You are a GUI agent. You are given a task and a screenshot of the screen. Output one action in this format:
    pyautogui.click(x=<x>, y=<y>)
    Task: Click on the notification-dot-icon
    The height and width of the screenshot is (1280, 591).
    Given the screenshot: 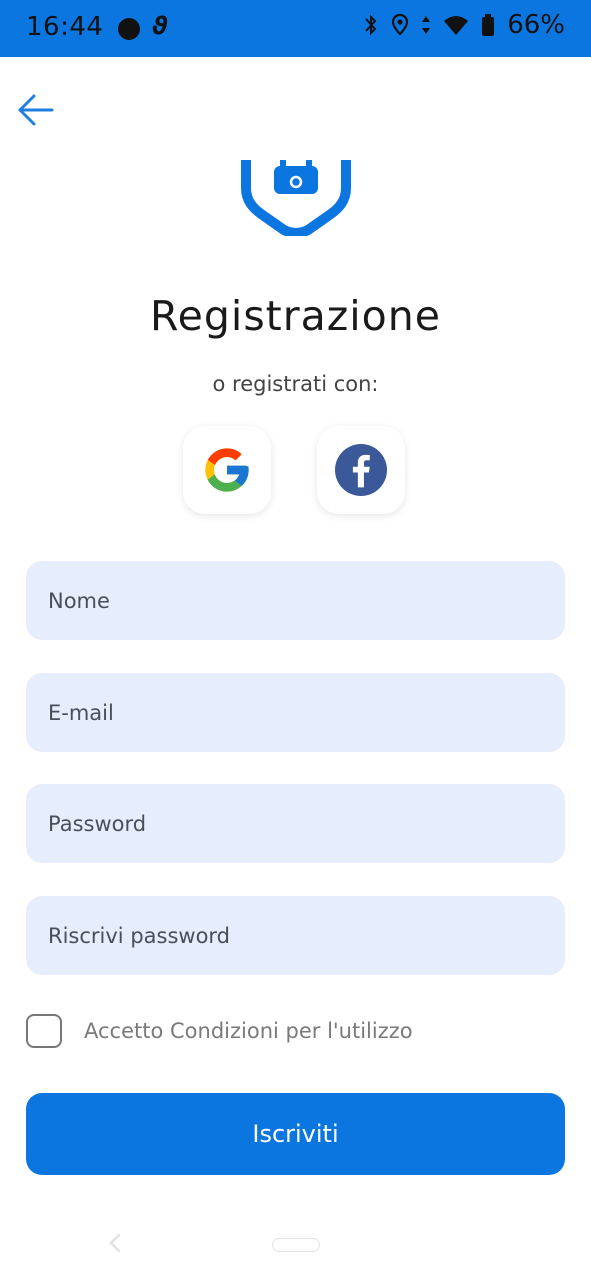 What is the action you would take?
    pyautogui.click(x=129, y=29)
    